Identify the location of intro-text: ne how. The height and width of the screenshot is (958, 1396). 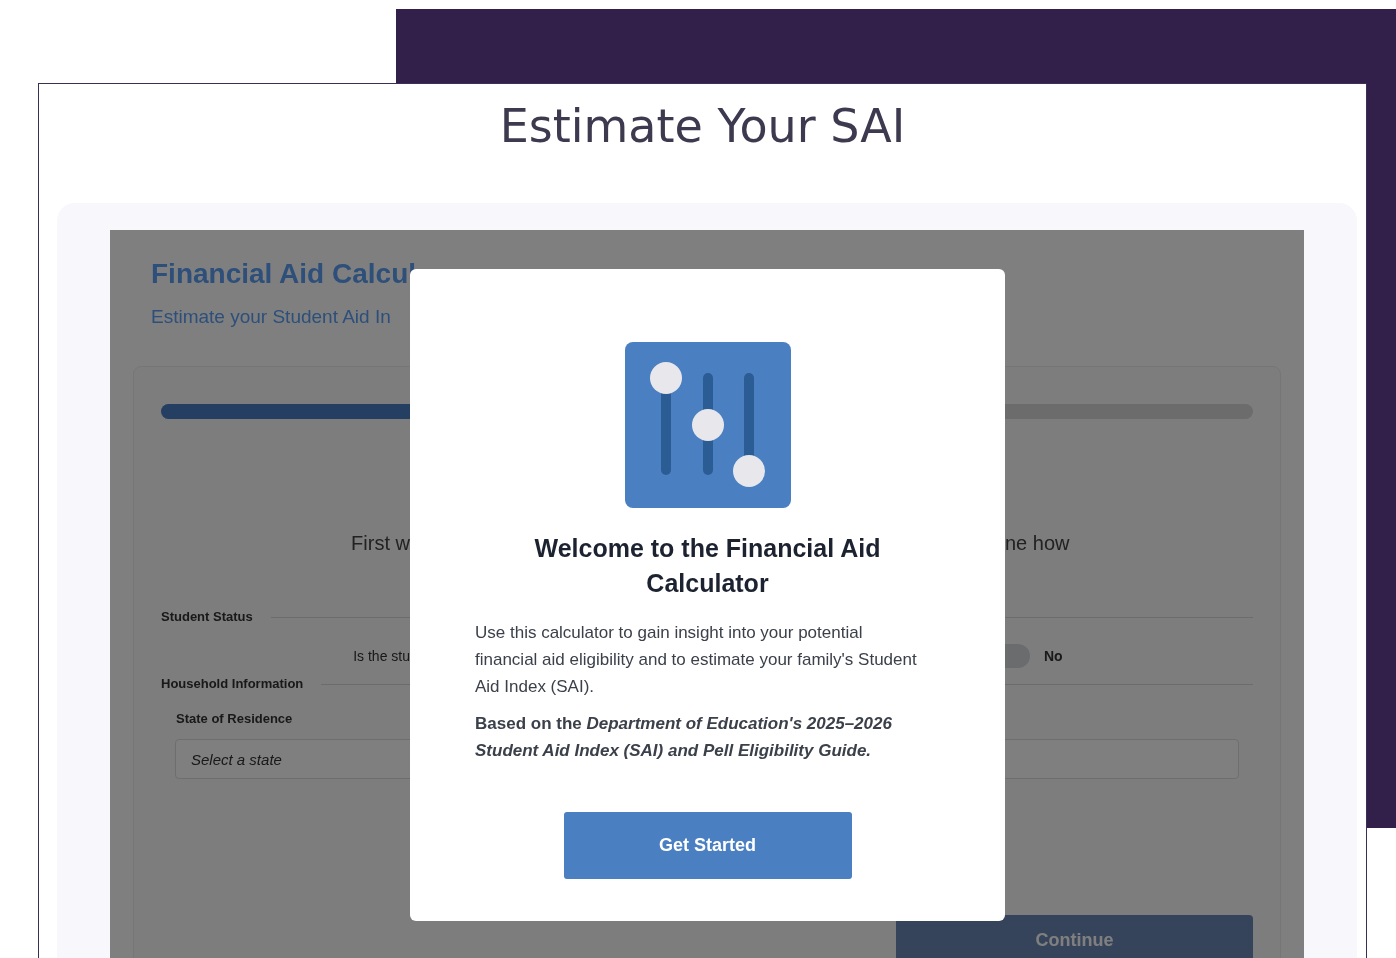
(1038, 543).